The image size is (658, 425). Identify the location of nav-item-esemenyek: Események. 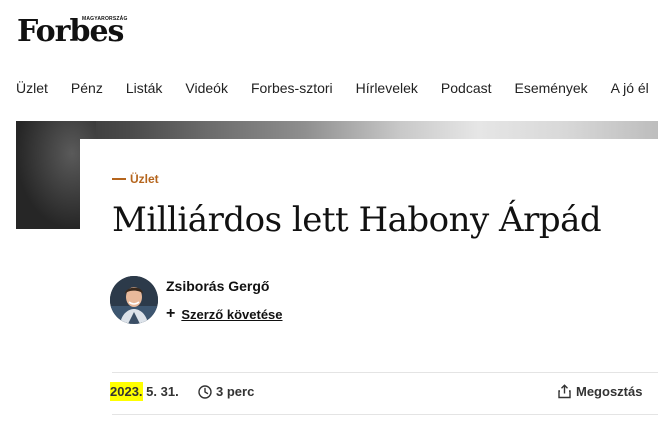
(551, 88).